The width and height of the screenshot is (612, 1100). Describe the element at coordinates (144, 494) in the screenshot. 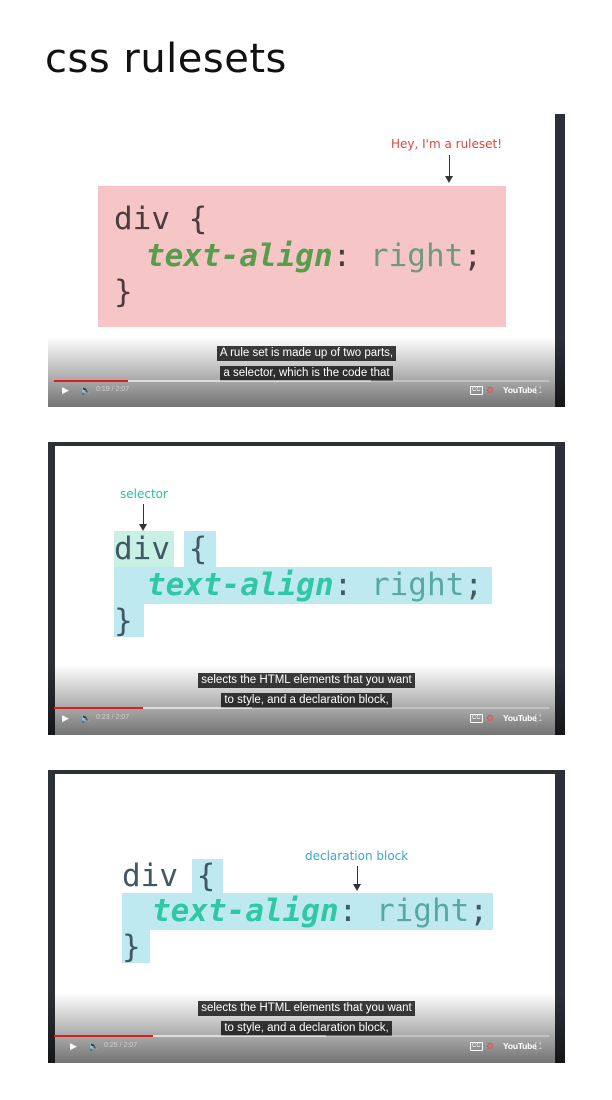

I see `selector-annotation: selector` at that location.